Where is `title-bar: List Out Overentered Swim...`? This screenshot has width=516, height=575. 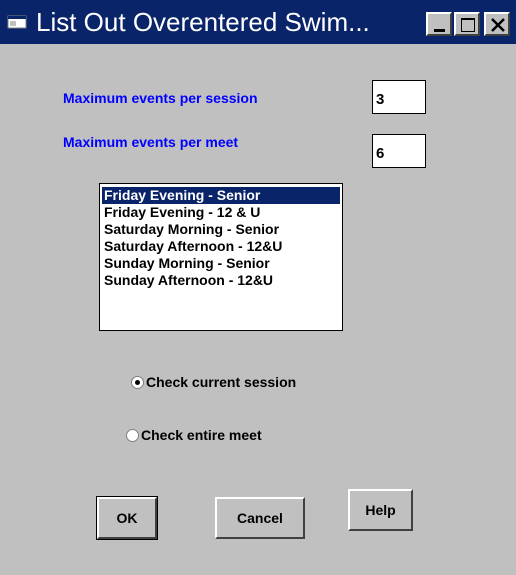
title-bar: List Out Overentered Swim... is located at coordinates (258, 22).